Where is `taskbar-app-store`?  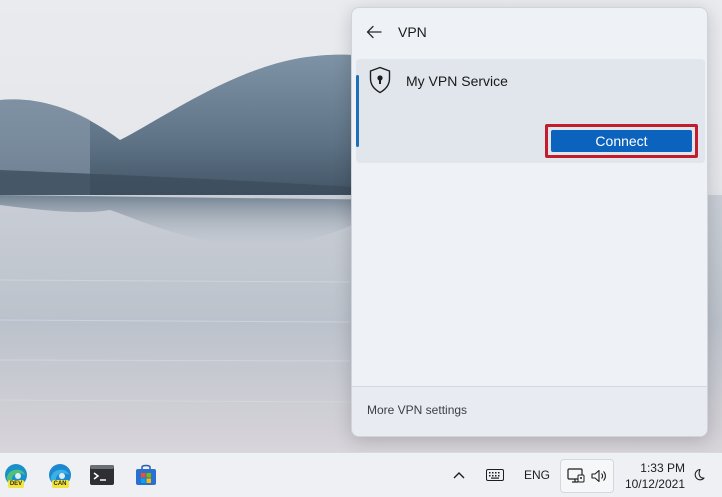
taskbar-app-store is located at coordinates (146, 475).